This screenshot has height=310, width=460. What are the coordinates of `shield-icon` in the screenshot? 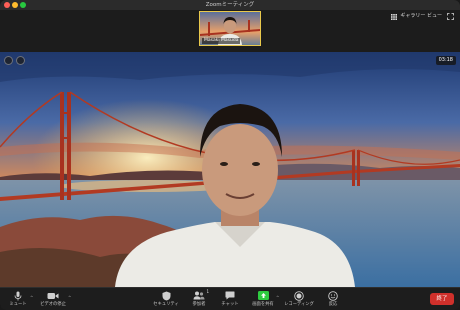 It's located at (166, 295).